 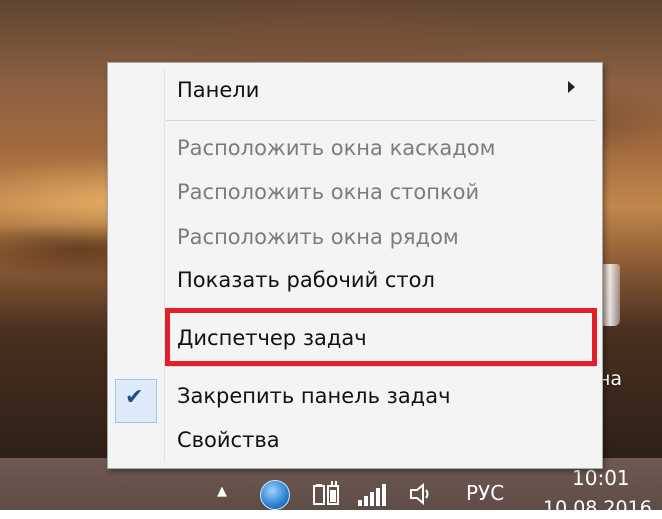 I want to click on menu-item-lock-taskbar: Закрепить панель задач, so click(x=313, y=396).